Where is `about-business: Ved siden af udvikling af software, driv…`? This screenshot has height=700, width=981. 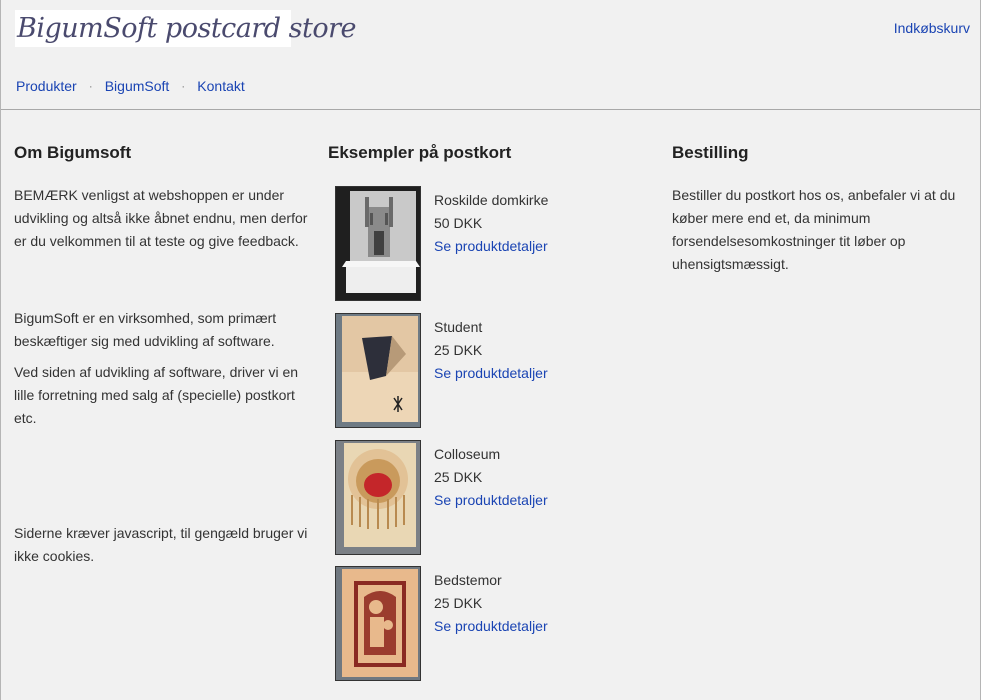 about-business: Ved siden af udvikling af software, driv… is located at coordinates (156, 395).